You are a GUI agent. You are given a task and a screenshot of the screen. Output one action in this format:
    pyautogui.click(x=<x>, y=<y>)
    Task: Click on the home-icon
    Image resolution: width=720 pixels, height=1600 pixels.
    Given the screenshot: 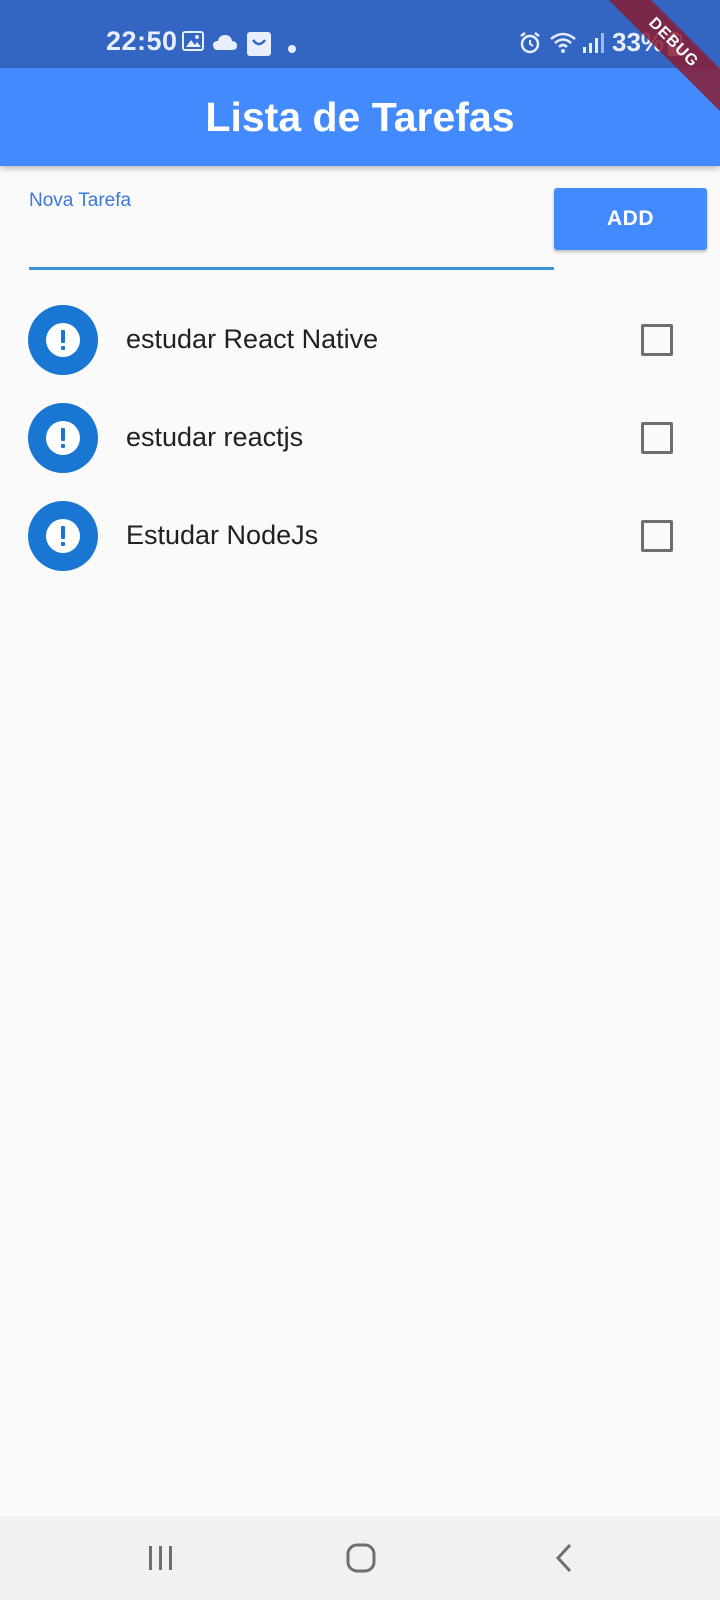 What is the action you would take?
    pyautogui.click(x=361, y=1558)
    